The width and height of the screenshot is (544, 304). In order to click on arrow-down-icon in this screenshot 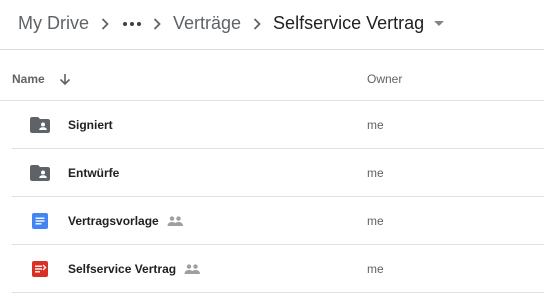, I will do `click(65, 79)`.